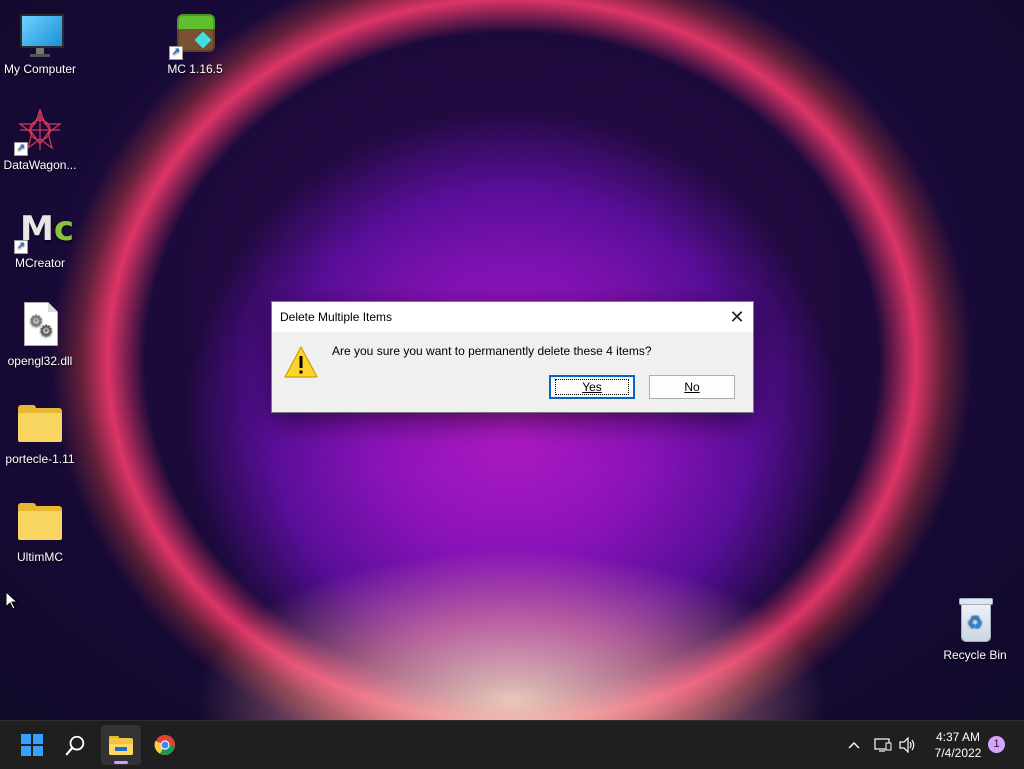  Describe the element at coordinates (40, 326) in the screenshot. I see `dll-file-icon: ⚙ ⚙` at that location.